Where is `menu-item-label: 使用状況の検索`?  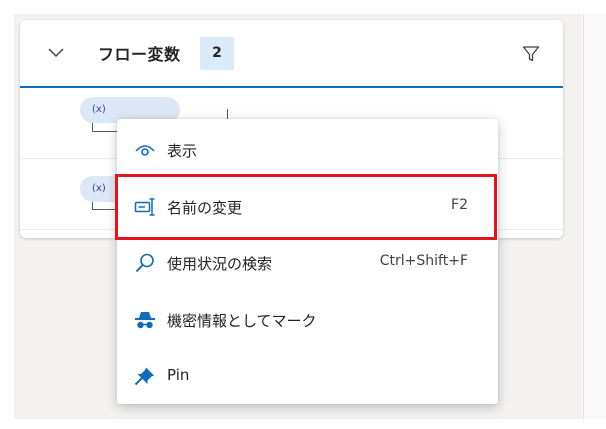
menu-item-label: 使用状況の検索 is located at coordinates (220, 264).